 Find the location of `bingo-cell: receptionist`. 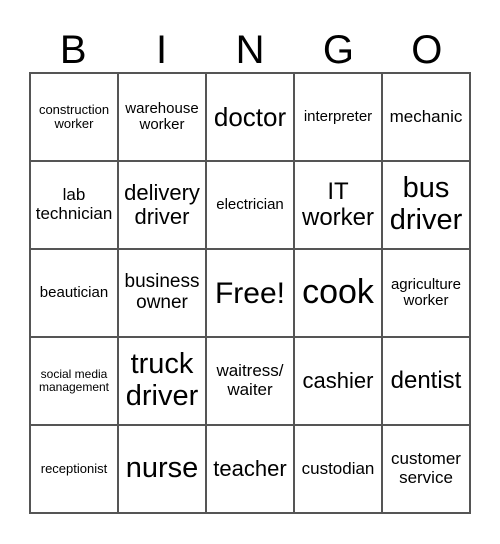

bingo-cell: receptionist is located at coordinates (74, 469).